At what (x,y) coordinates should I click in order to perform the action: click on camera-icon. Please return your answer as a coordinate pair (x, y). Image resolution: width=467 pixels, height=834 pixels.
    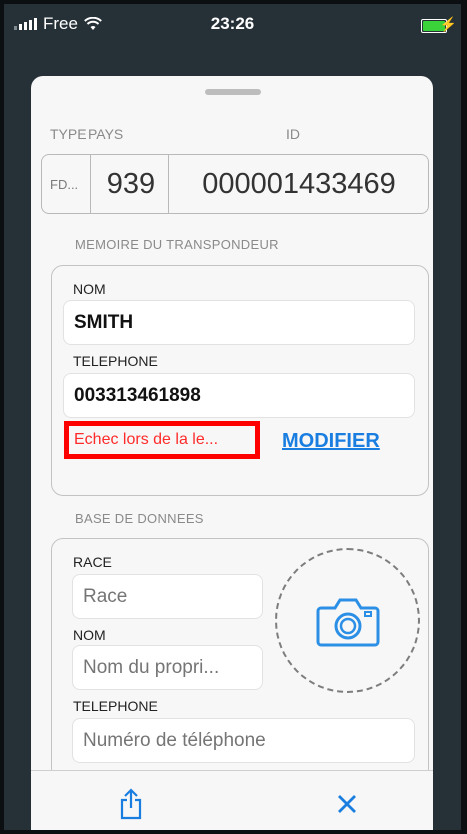
    Looking at the image, I should click on (347, 622).